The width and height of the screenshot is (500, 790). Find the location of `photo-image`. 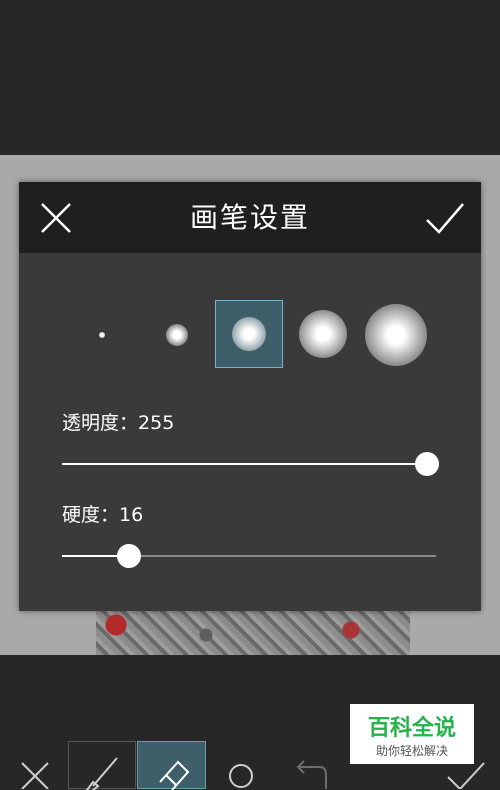

photo-image is located at coordinates (253, 630).